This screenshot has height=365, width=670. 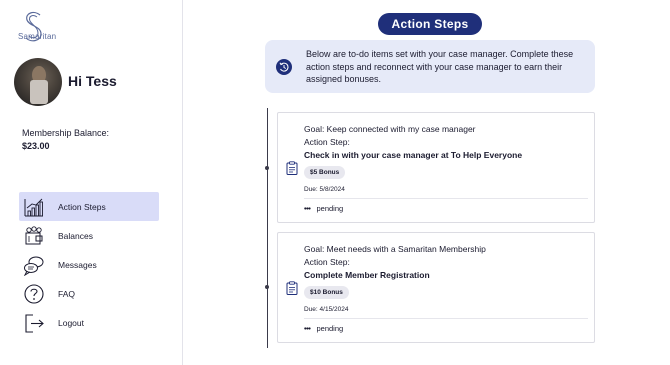 What do you see at coordinates (326, 309) in the screenshot?
I see `due-date: Due: 4/15/2024` at bounding box center [326, 309].